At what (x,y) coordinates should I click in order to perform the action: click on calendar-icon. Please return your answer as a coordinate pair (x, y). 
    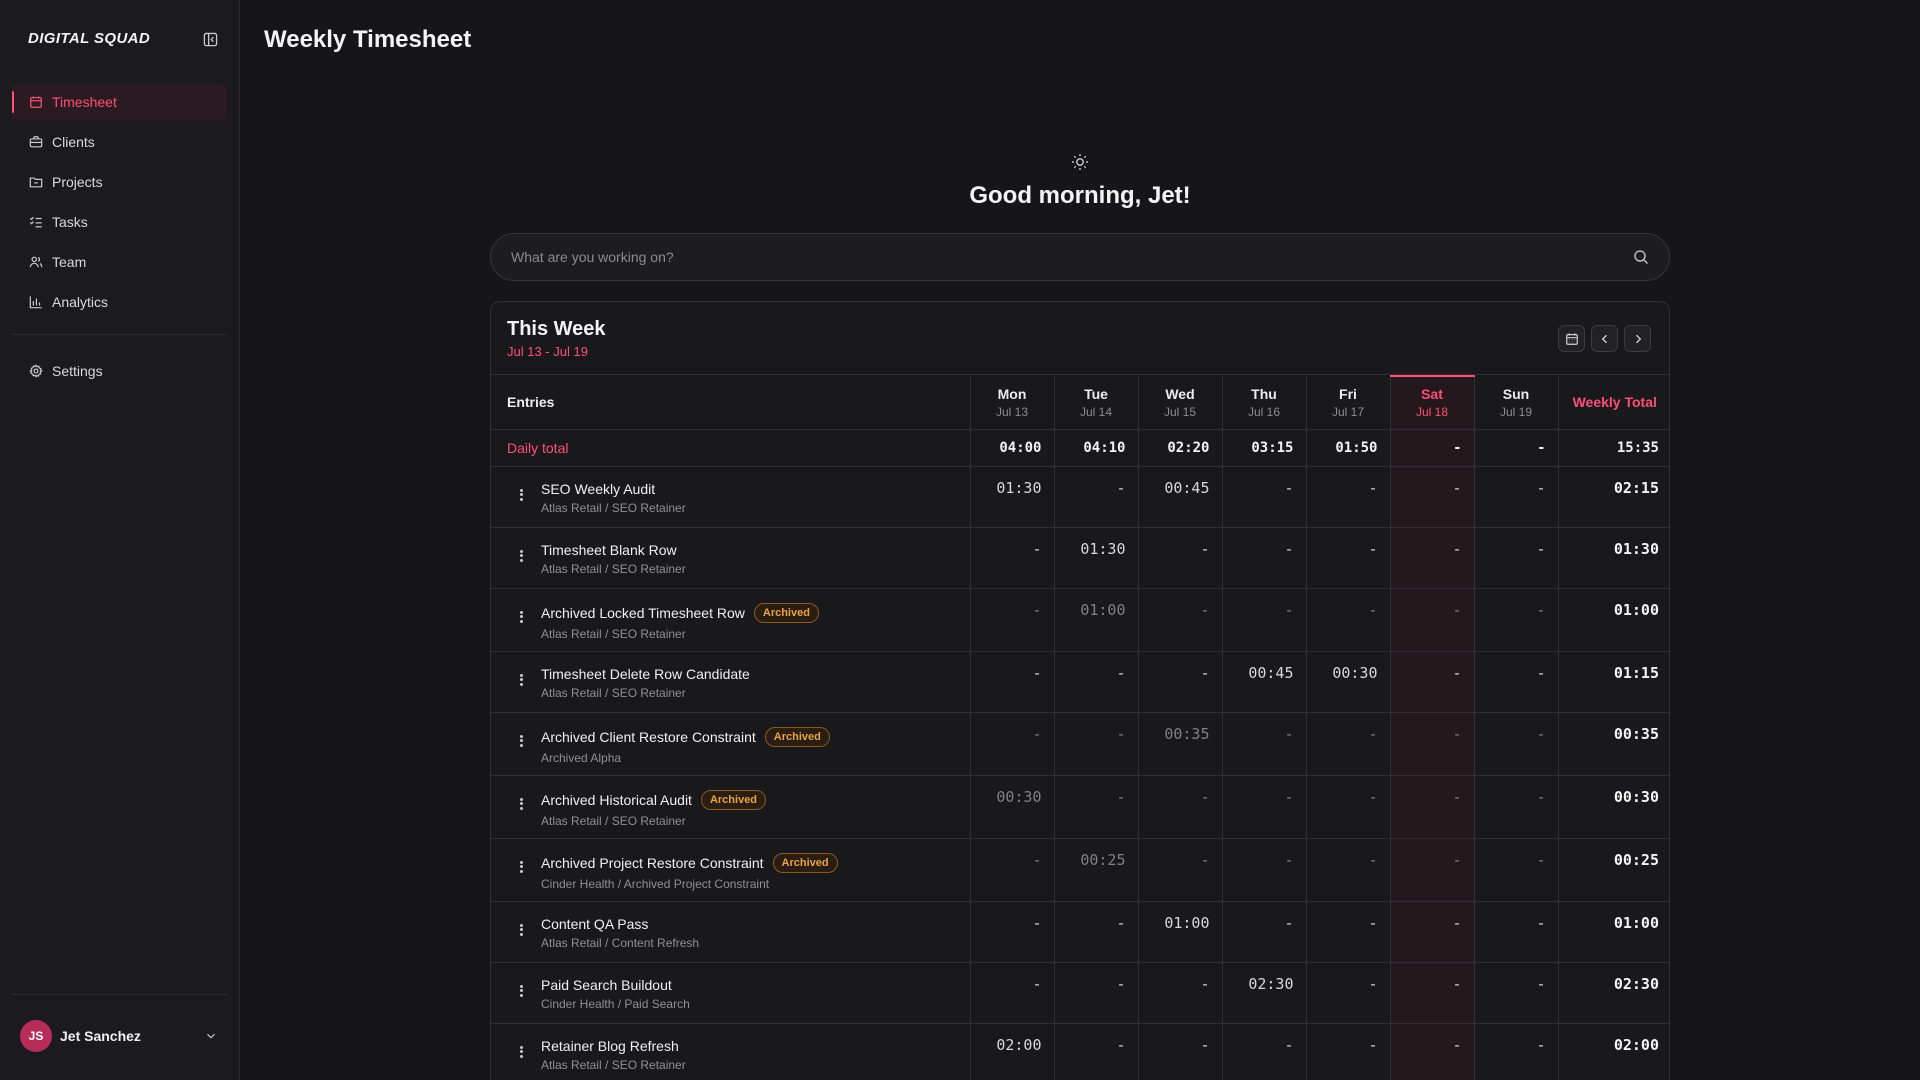
    Looking at the image, I should click on (1571, 338).